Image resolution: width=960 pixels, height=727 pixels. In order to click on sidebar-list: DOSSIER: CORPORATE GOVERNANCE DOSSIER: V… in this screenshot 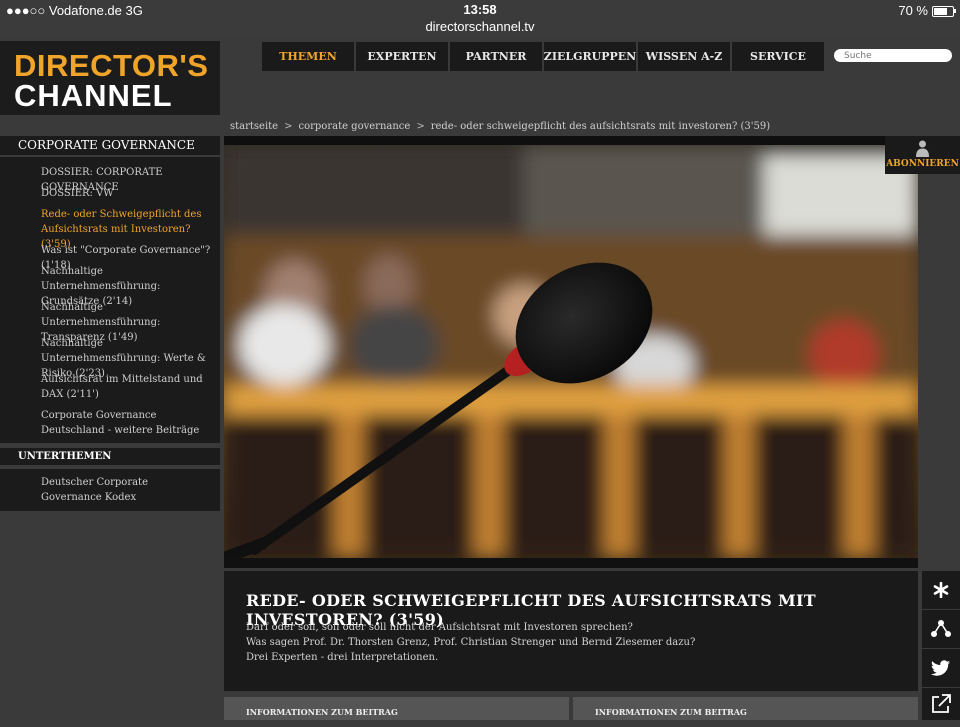, I will do `click(110, 300)`.